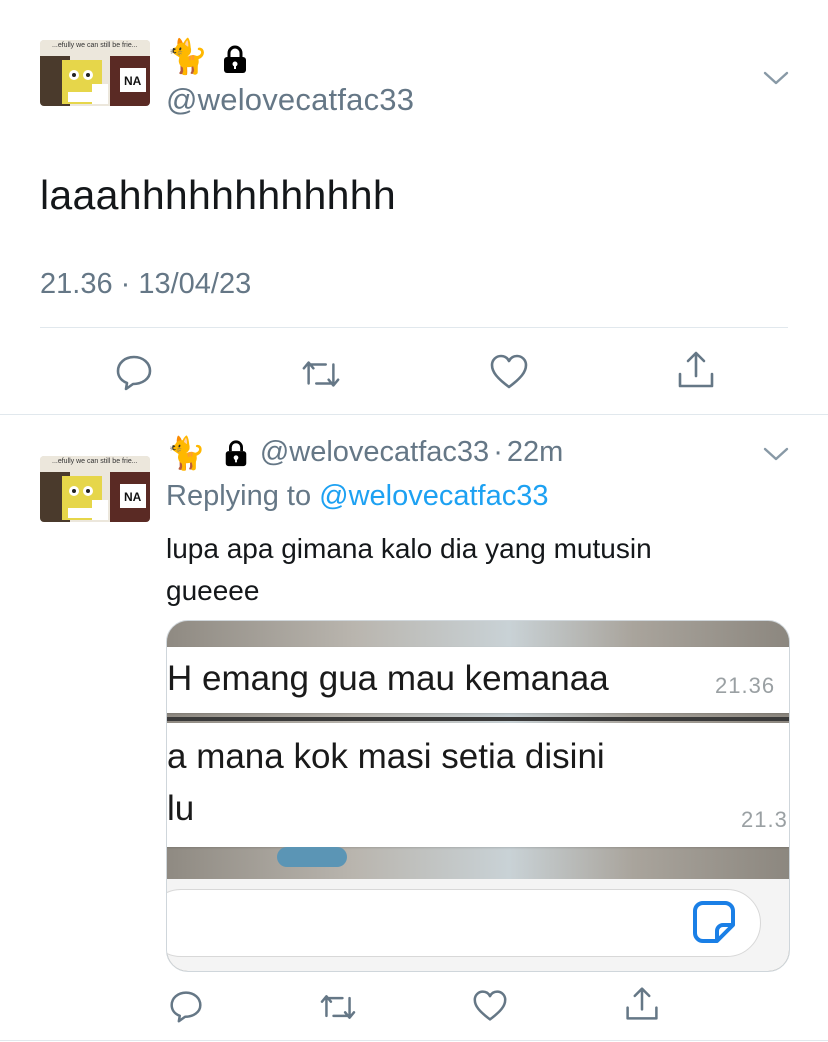 This screenshot has height=1042, width=828. Describe the element at coordinates (478, 785) in the screenshot. I see `chat-bubble: a mana kok masi setia disini lu 21.3` at that location.